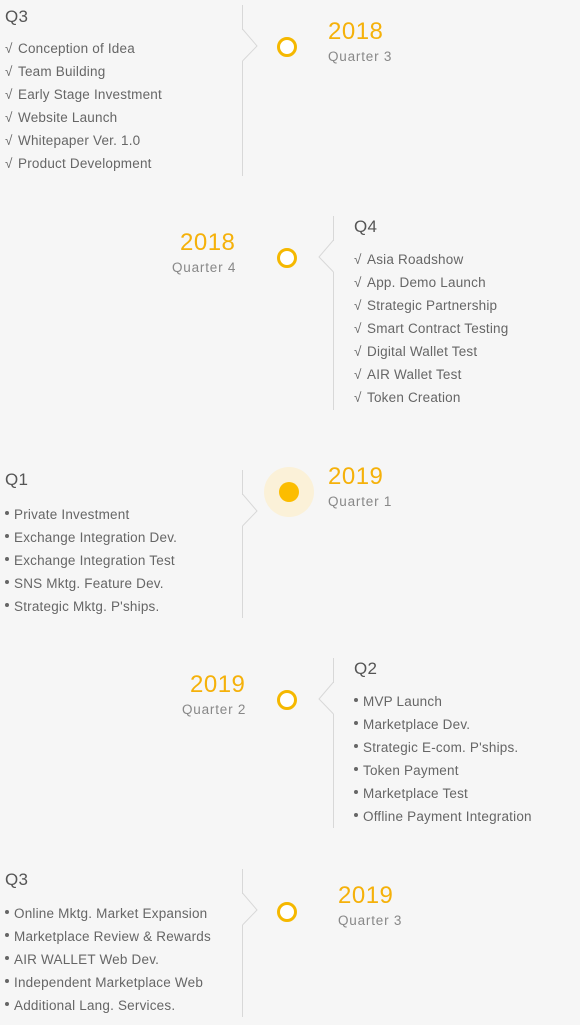 This screenshot has height=1025, width=580. Describe the element at coordinates (443, 816) in the screenshot. I see `list-item: Offline Payment Integration` at that location.